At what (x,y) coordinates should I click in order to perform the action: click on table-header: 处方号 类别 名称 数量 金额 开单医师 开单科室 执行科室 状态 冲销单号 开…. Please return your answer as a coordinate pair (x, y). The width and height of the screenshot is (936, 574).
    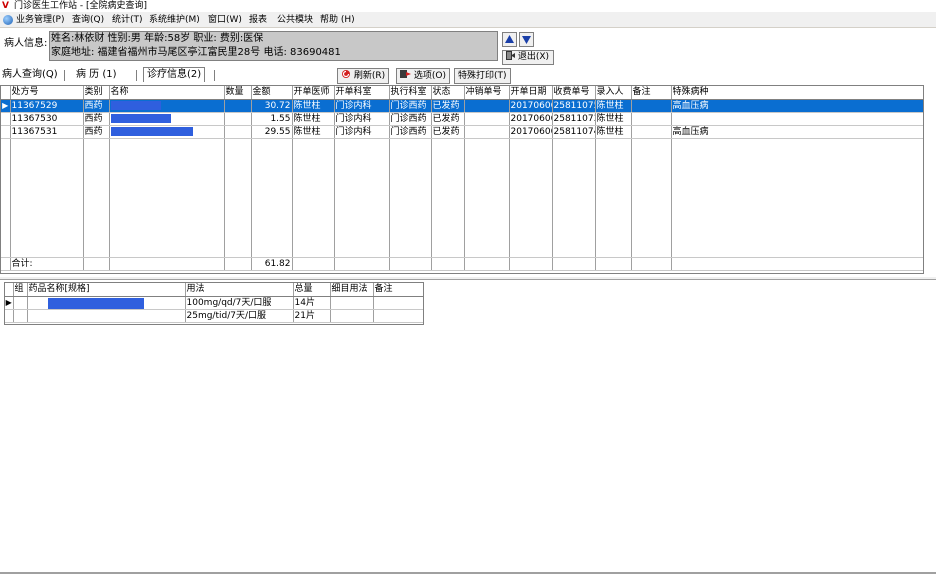
    Looking at the image, I should click on (462, 93).